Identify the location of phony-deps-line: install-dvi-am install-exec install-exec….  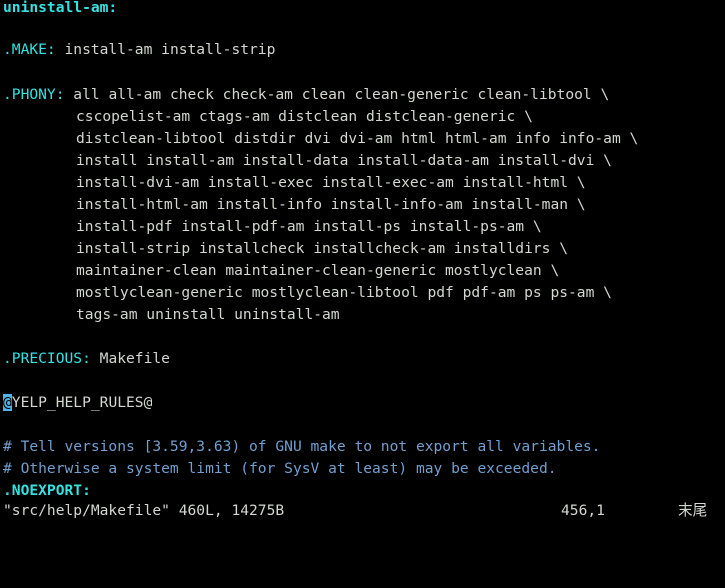
(331, 182).